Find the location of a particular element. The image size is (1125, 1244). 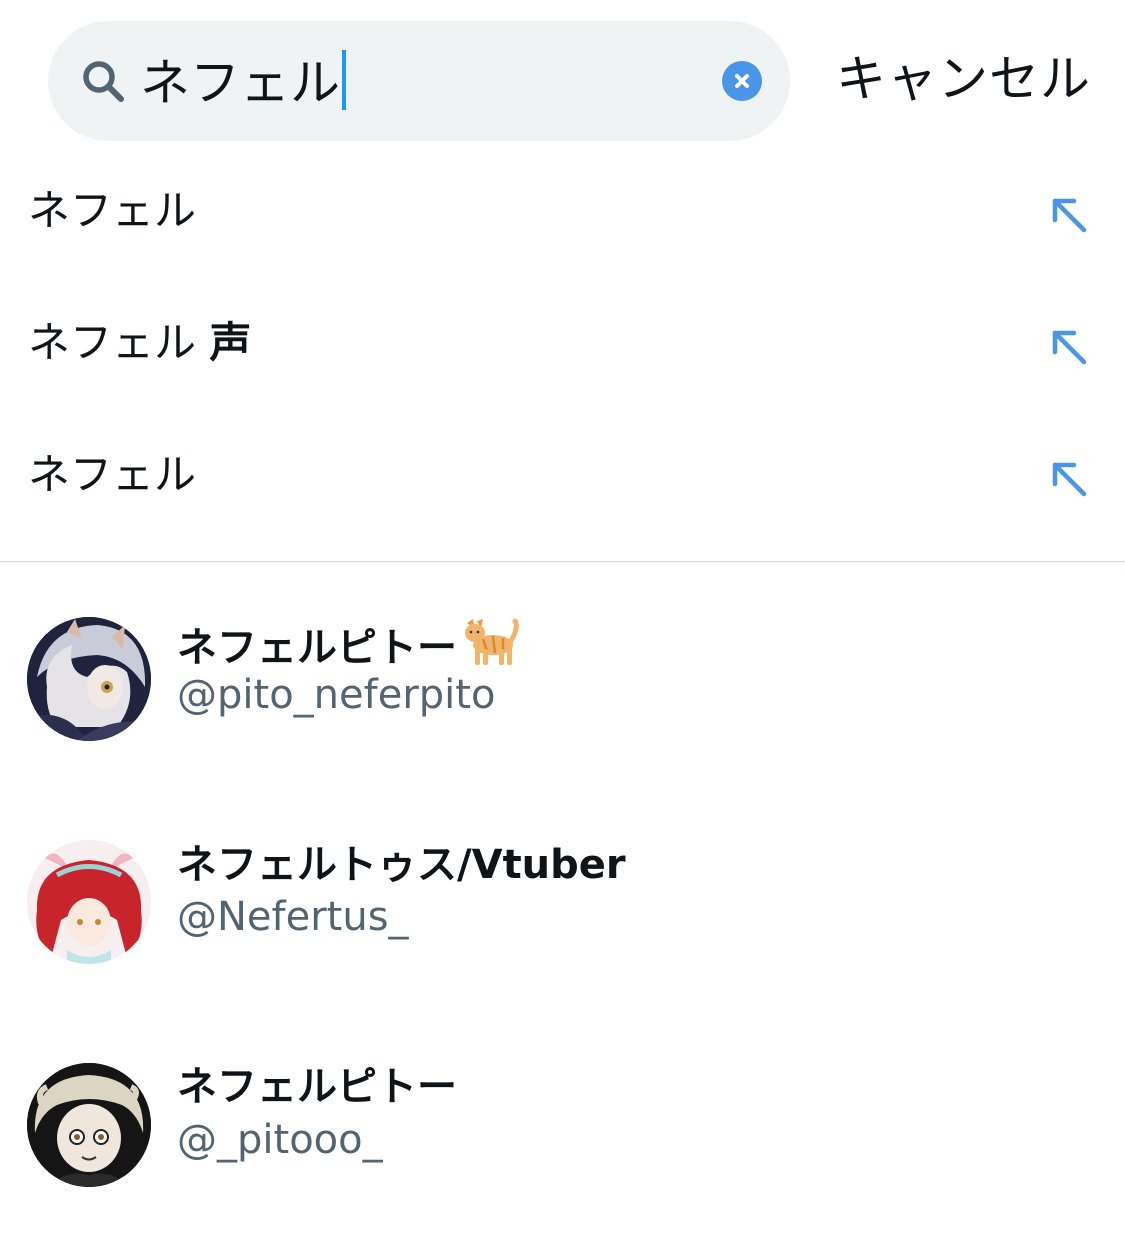

suggestion-suffix: 声 is located at coordinates (230, 342).